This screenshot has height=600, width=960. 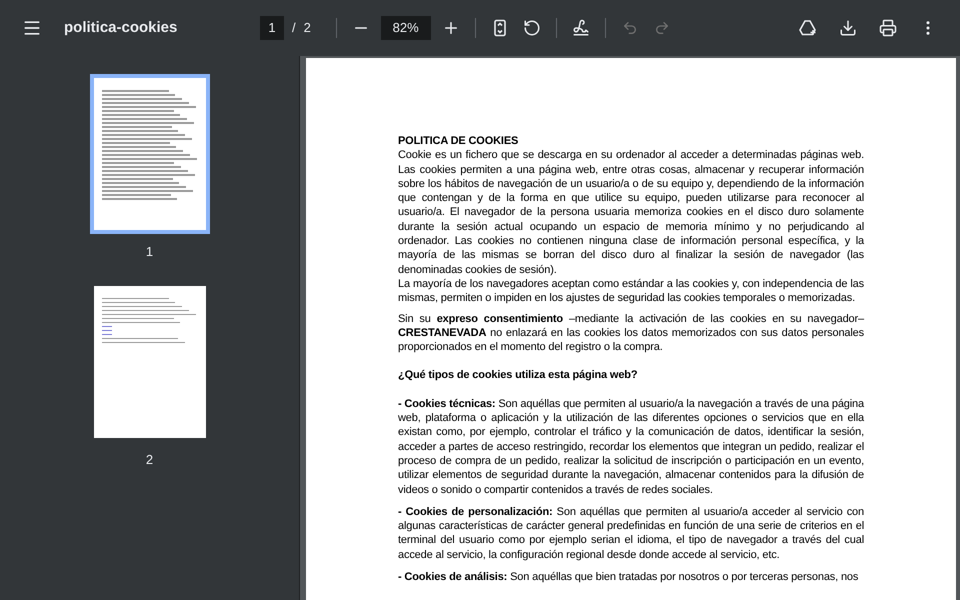 What do you see at coordinates (272, 28) in the screenshot?
I see `page-input: 1` at bounding box center [272, 28].